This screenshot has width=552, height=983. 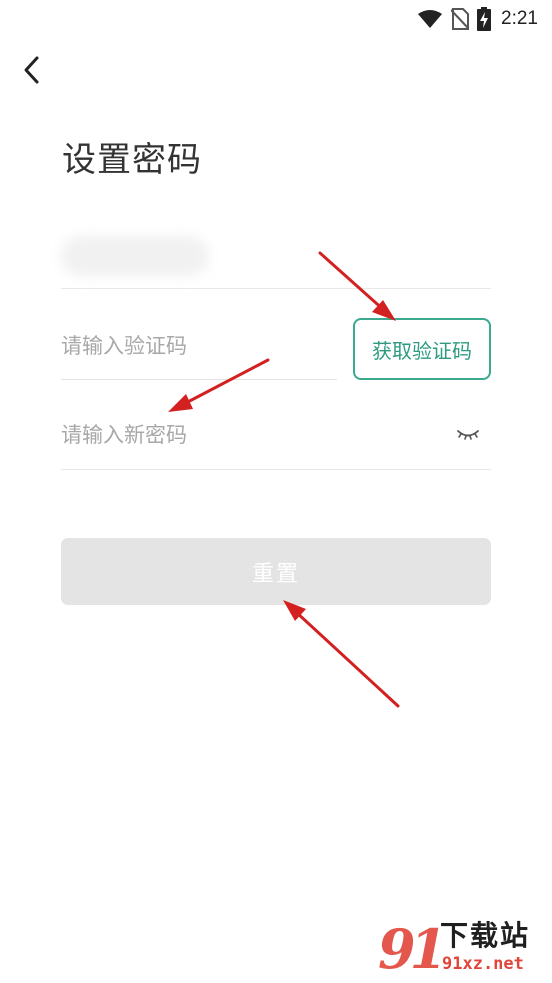 What do you see at coordinates (135, 256) in the screenshot?
I see `phone-number-blurred` at bounding box center [135, 256].